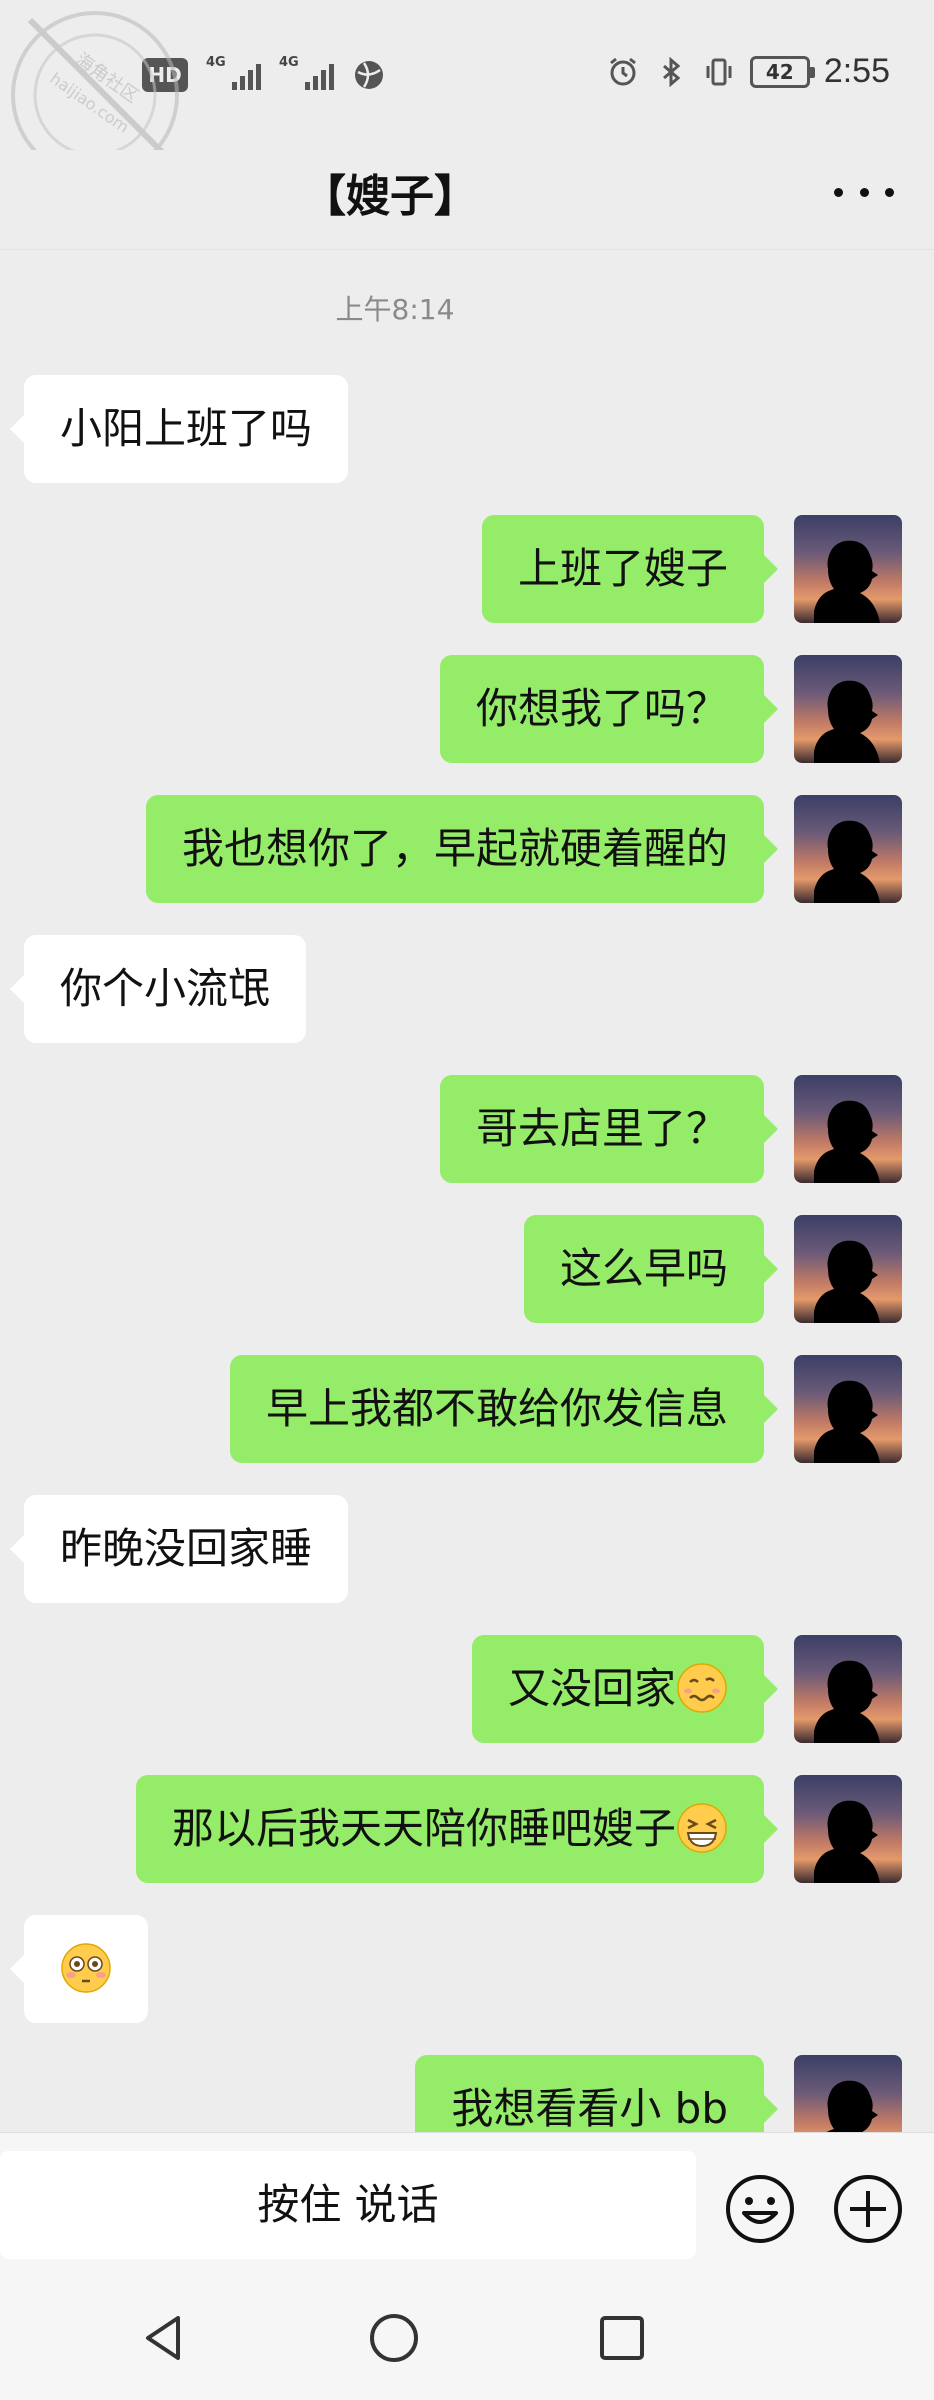  I want to click on square-recents-icon, so click(622, 2338).